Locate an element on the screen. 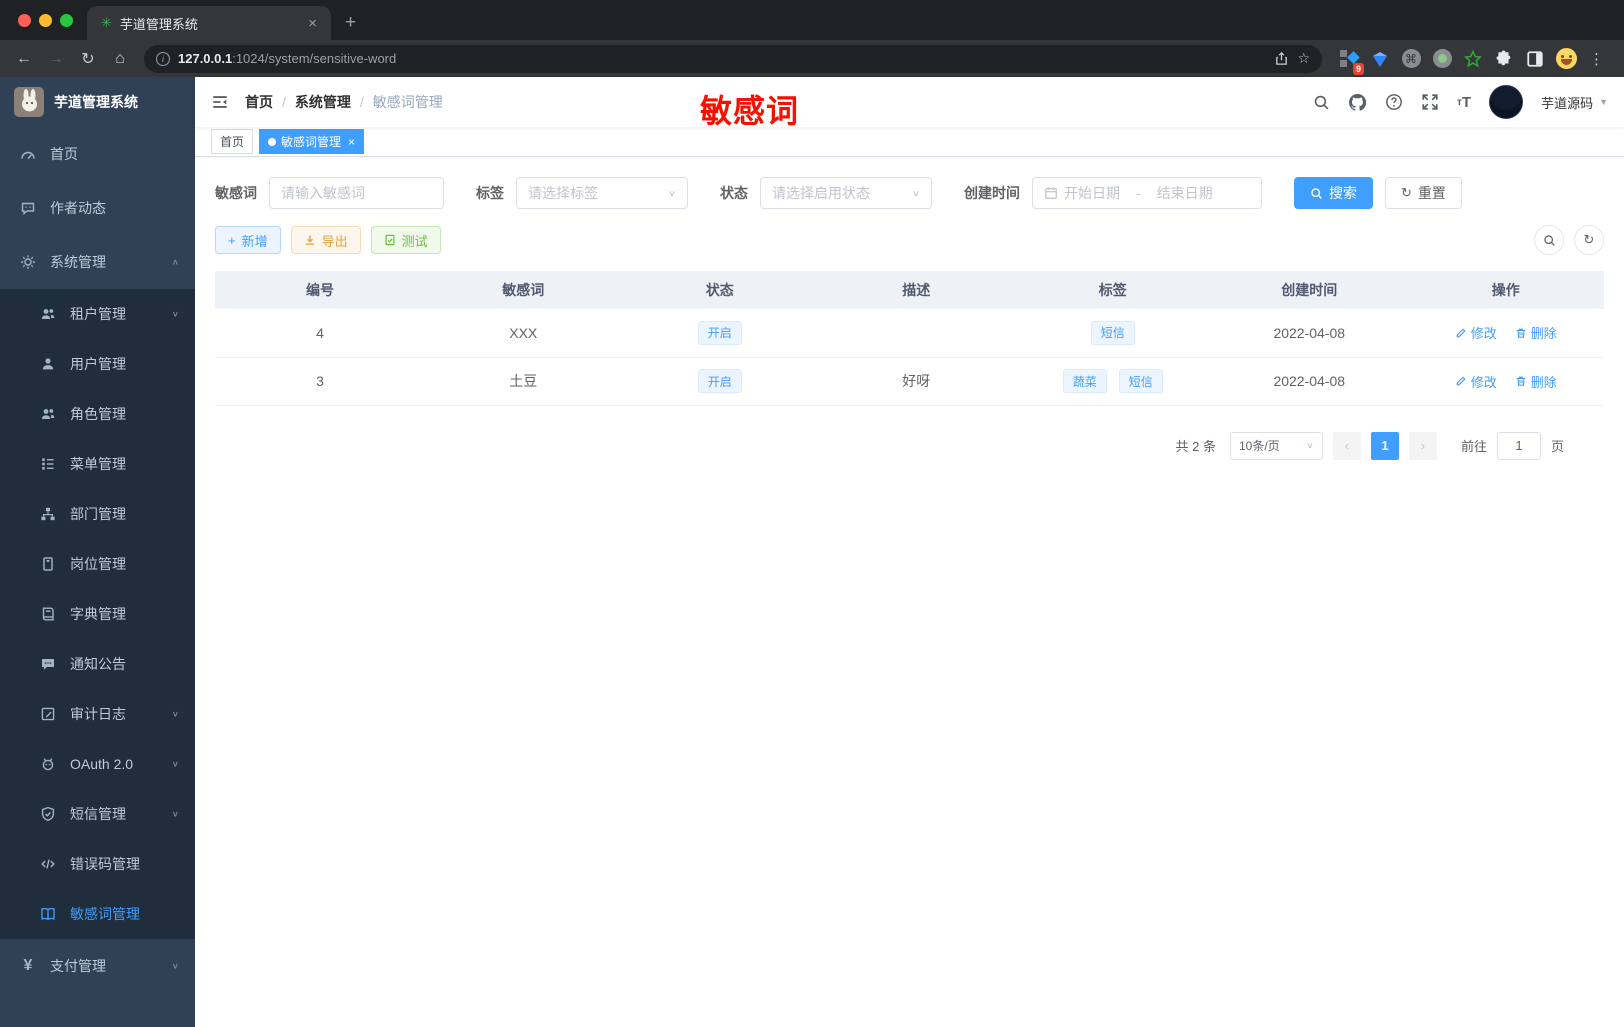 The height and width of the screenshot is (1027, 1624). next-page-button: › is located at coordinates (1422, 445).